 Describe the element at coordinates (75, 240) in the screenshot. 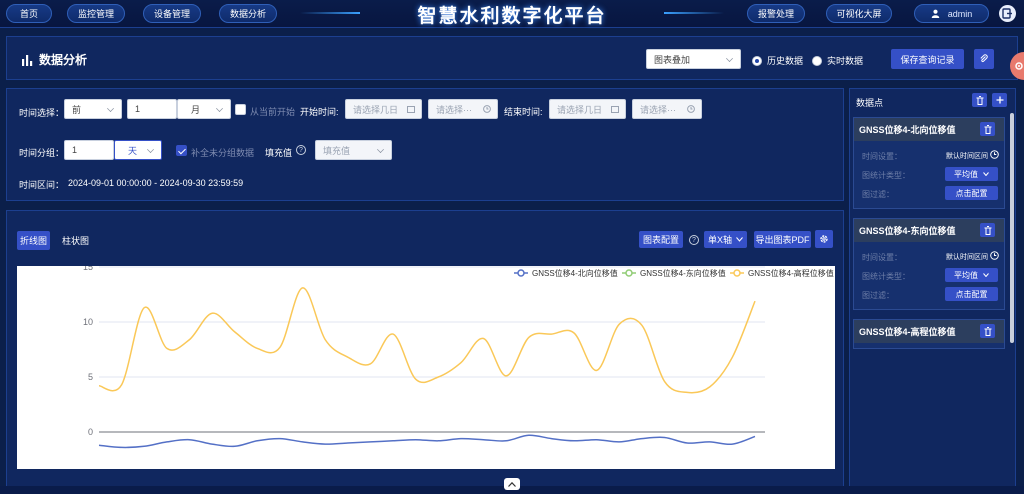

I see `tab-bar-chart: 柱状图` at that location.